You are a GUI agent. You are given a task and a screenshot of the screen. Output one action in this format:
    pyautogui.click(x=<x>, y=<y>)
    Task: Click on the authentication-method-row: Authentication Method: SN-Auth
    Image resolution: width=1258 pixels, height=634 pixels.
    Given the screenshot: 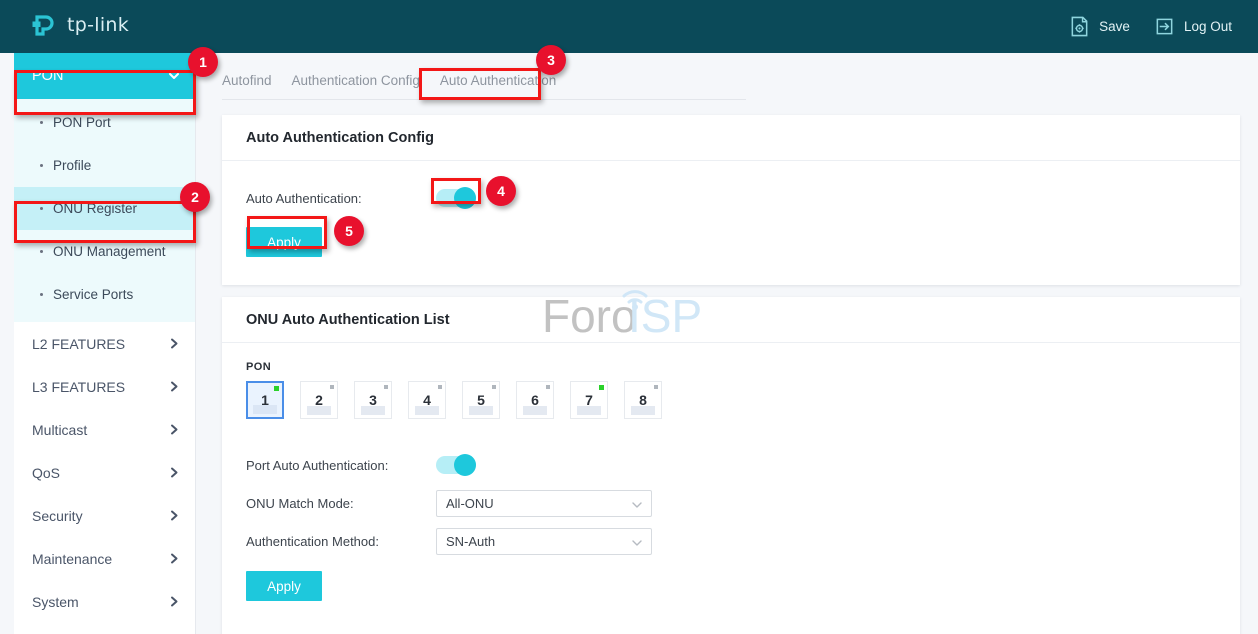 What is the action you would take?
    pyautogui.click(x=731, y=541)
    